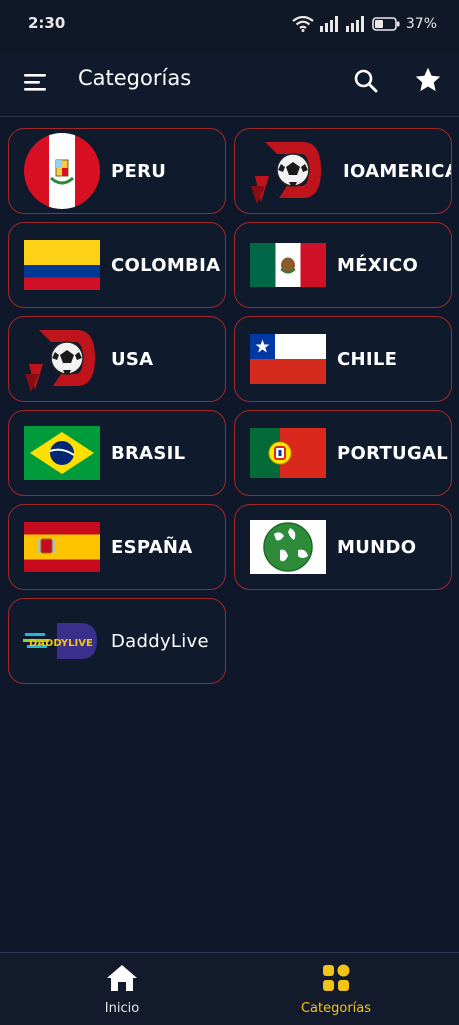 The height and width of the screenshot is (1025, 459). I want to click on brazil-flag-icon, so click(62, 453).